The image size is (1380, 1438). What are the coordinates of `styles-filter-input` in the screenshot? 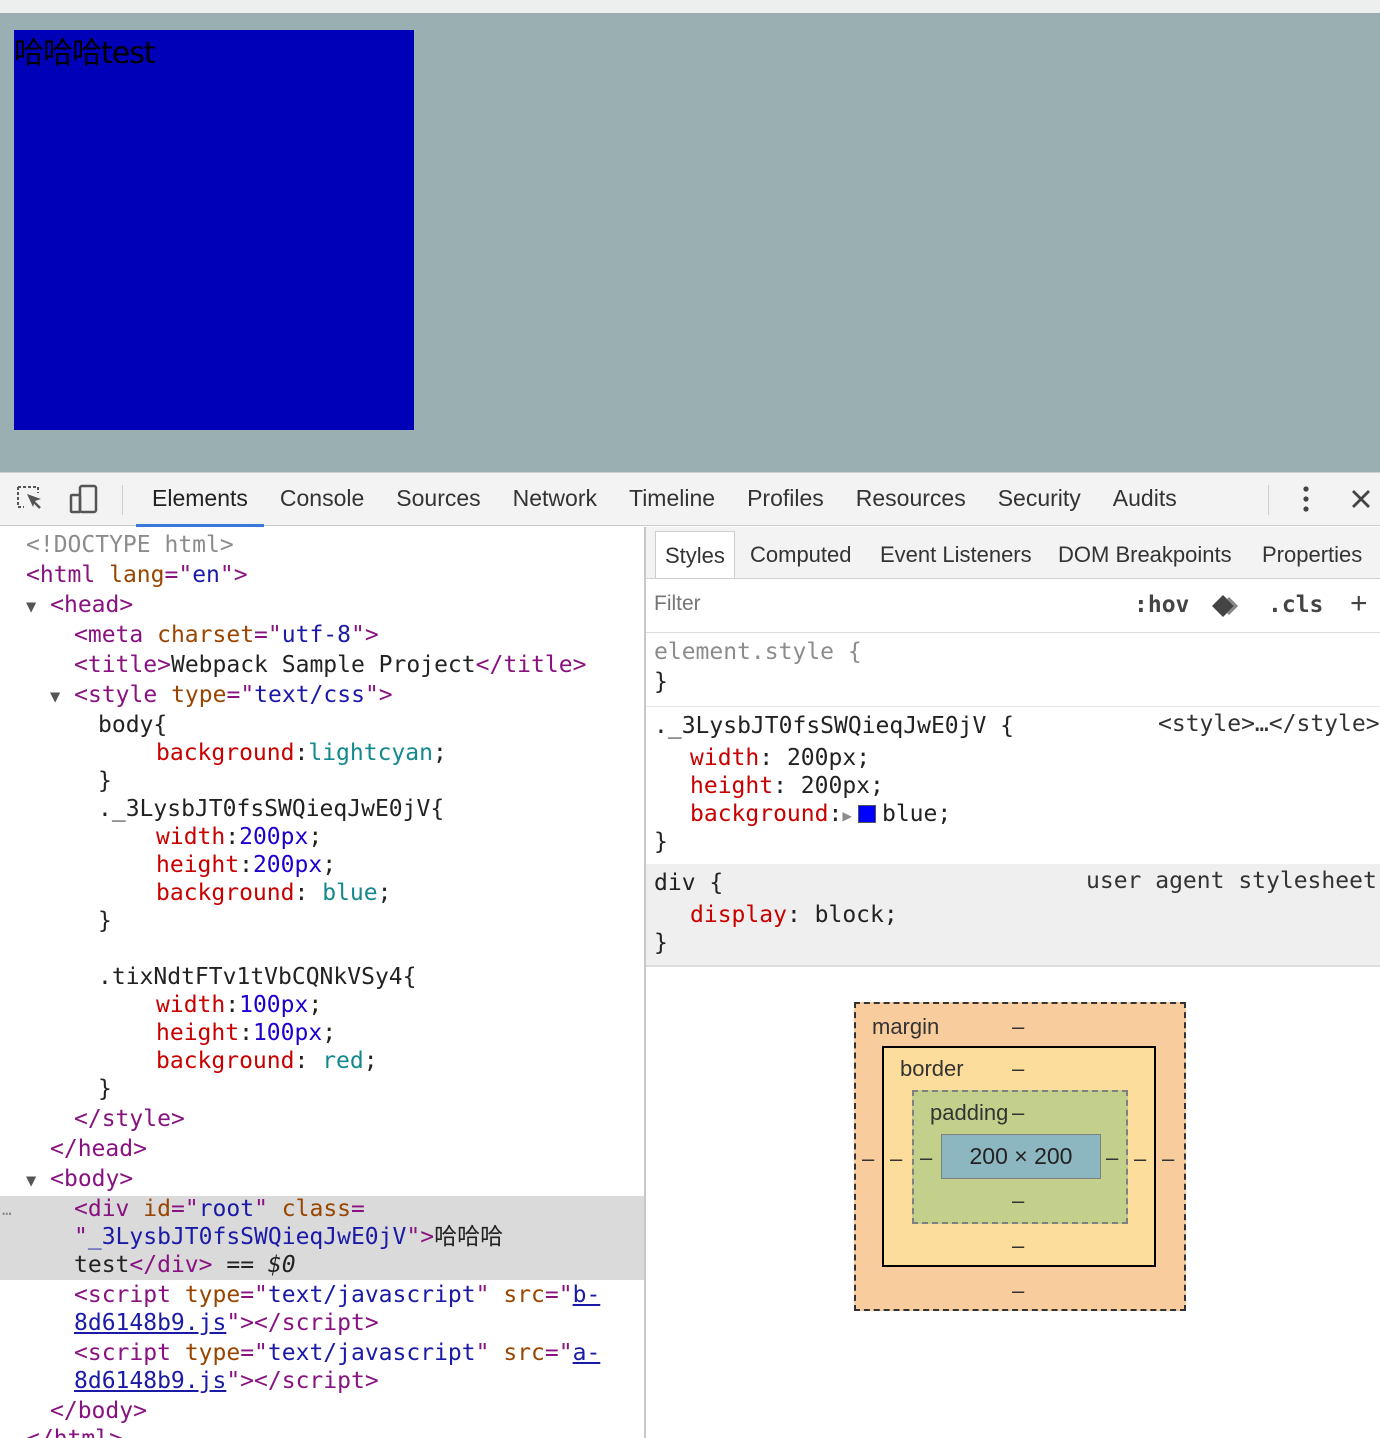 It's located at (854, 604).